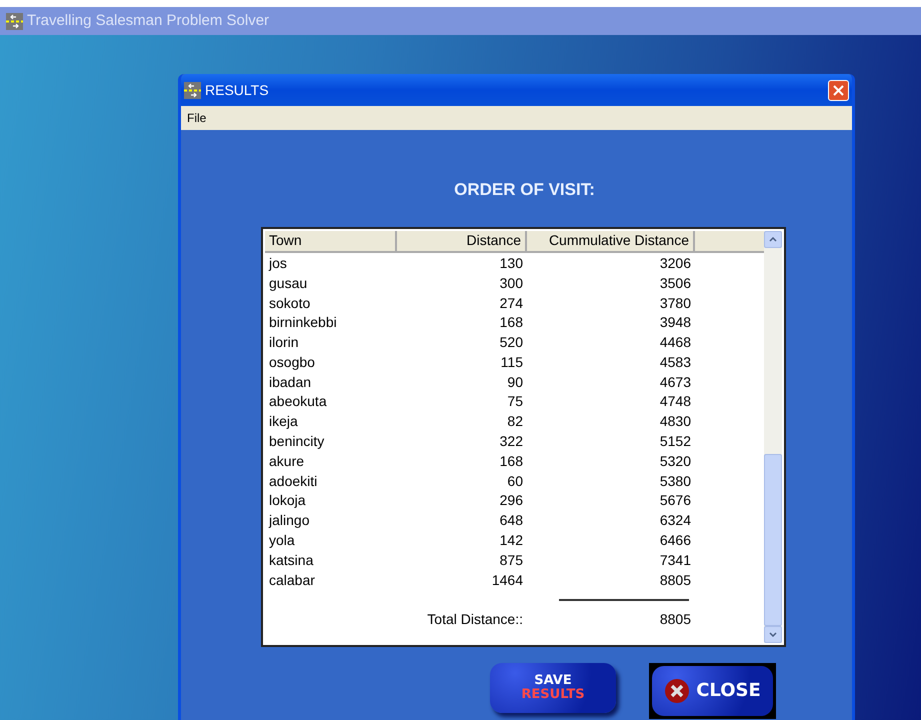 The image size is (921, 720). I want to click on table-cell-text: lokoja, so click(287, 500).